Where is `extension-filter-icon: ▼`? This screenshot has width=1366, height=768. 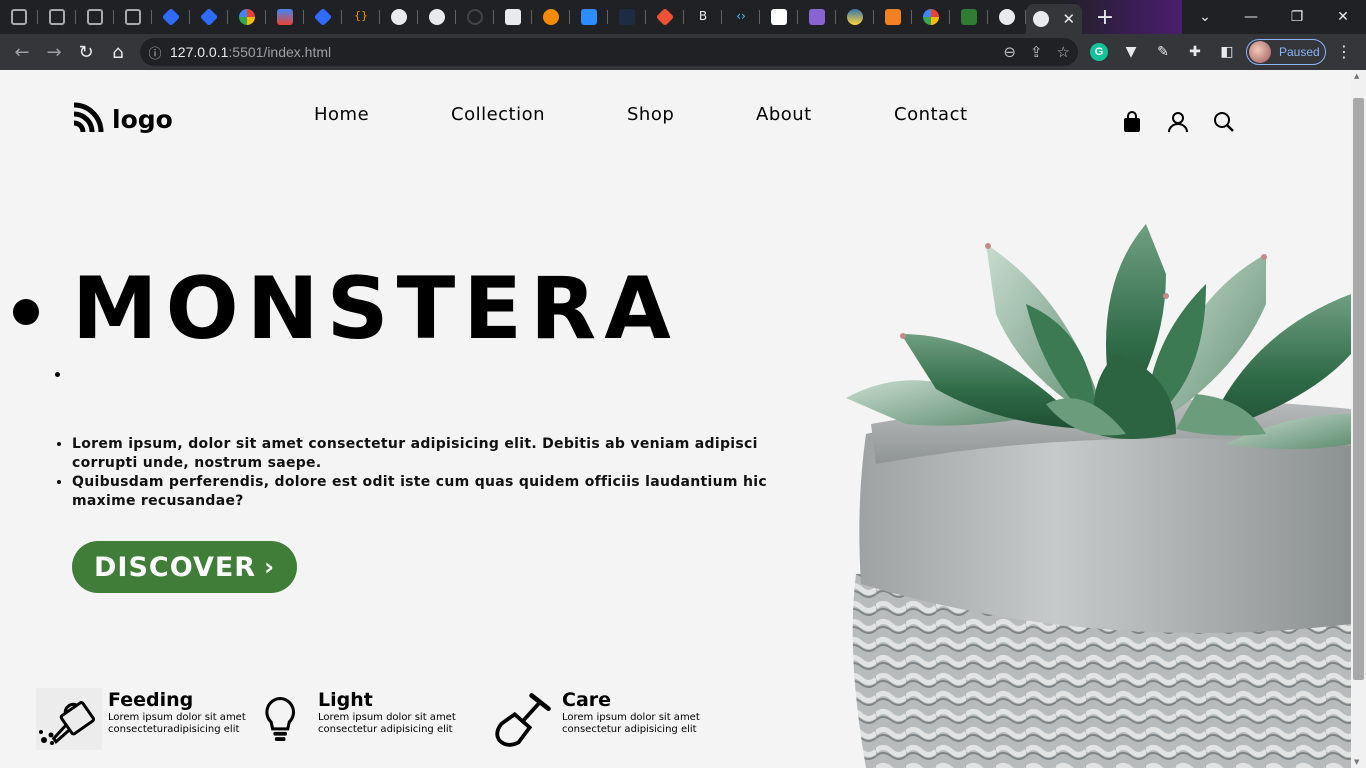 extension-filter-icon: ▼ is located at coordinates (1131, 52).